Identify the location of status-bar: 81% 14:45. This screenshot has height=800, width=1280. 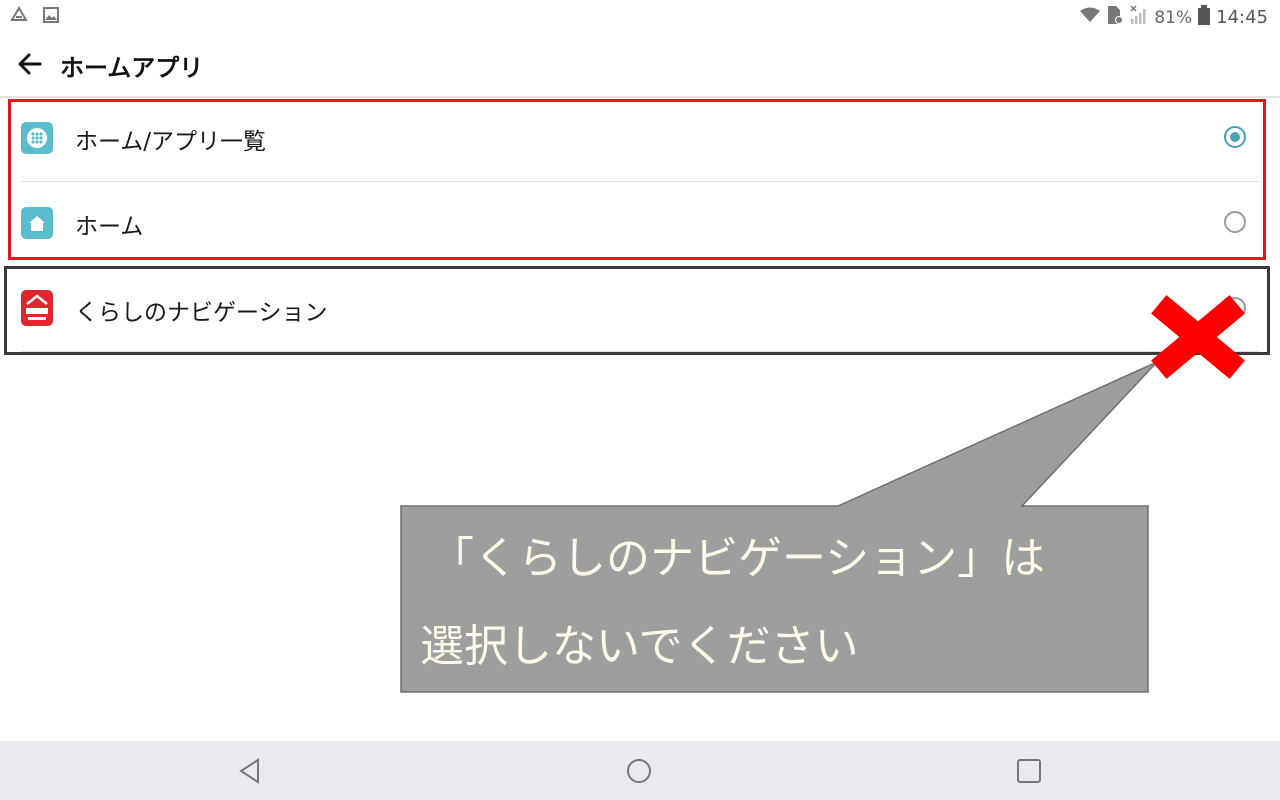
(640, 16).